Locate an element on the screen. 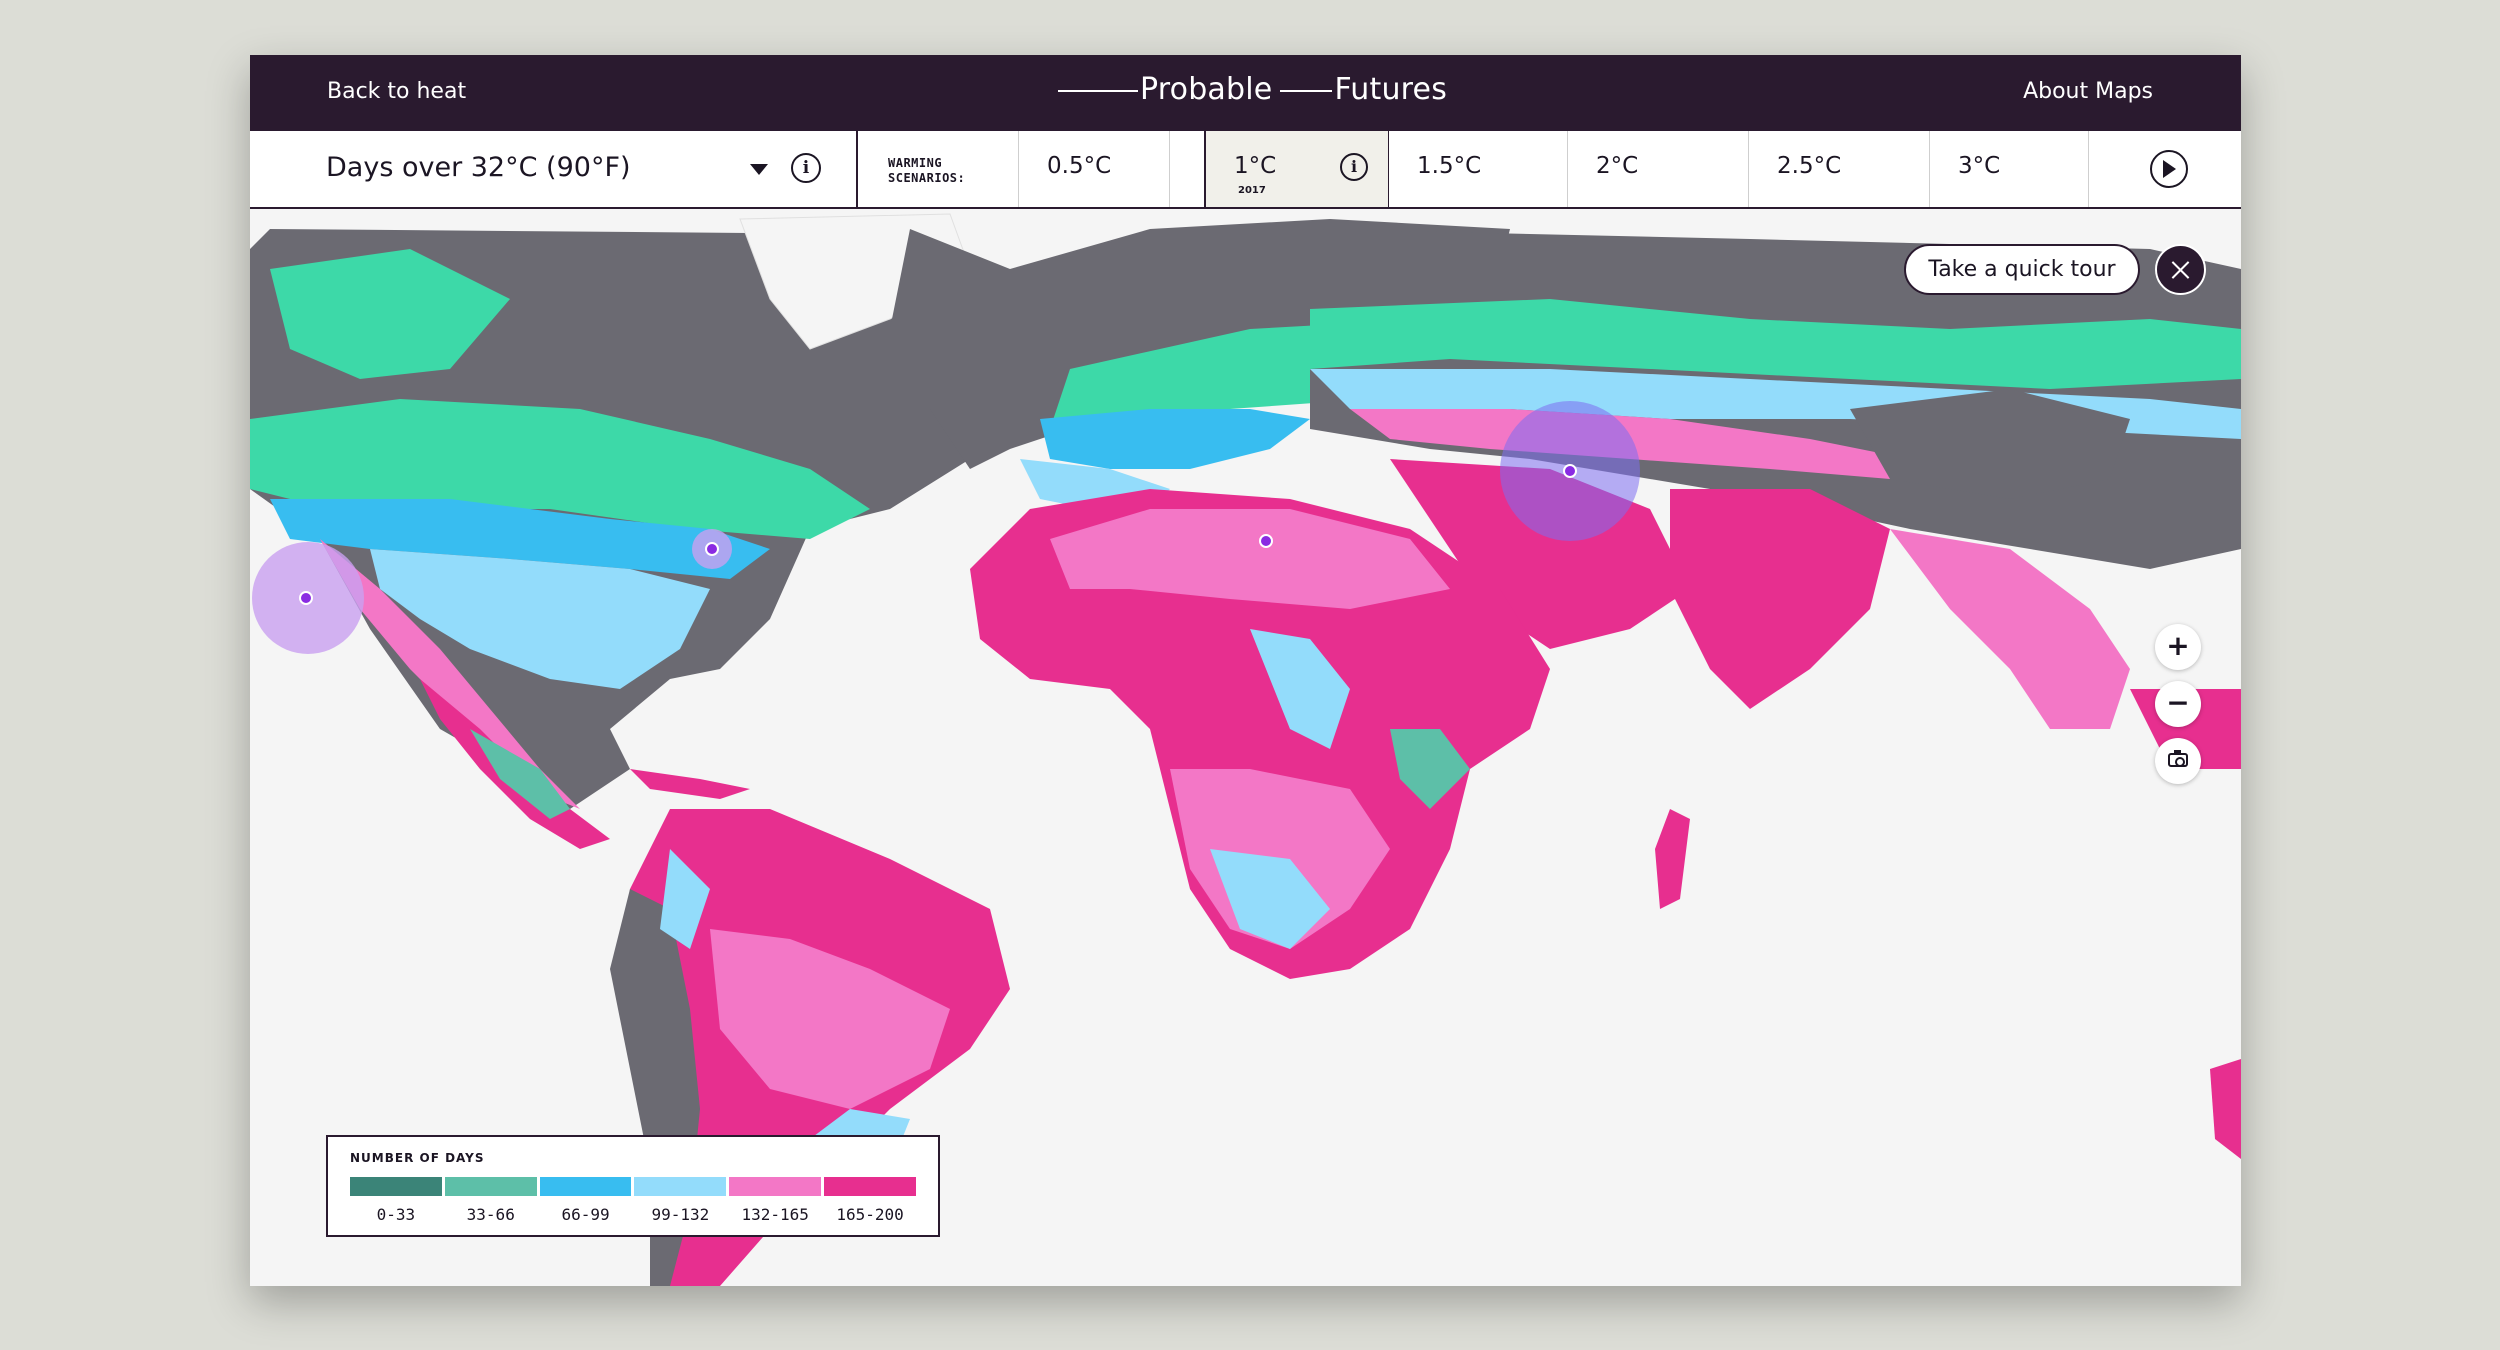 The image size is (2500, 1350). scenario-tab-1-5: 1.5°C is located at coordinates (1478, 169).